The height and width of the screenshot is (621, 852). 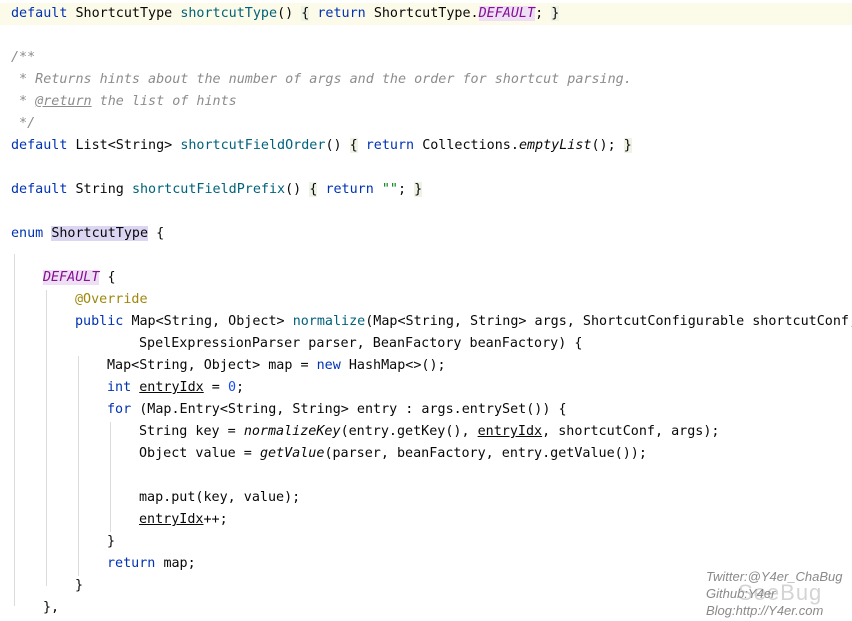 What do you see at coordinates (23, 123) in the screenshot?
I see `doc-comment-close: */` at bounding box center [23, 123].